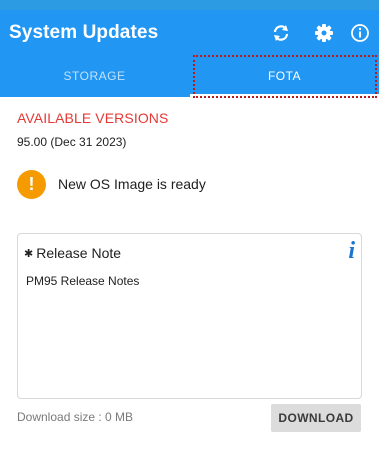 Image resolution: width=379 pixels, height=453 pixels. I want to click on info-icon: i, so click(351, 251).